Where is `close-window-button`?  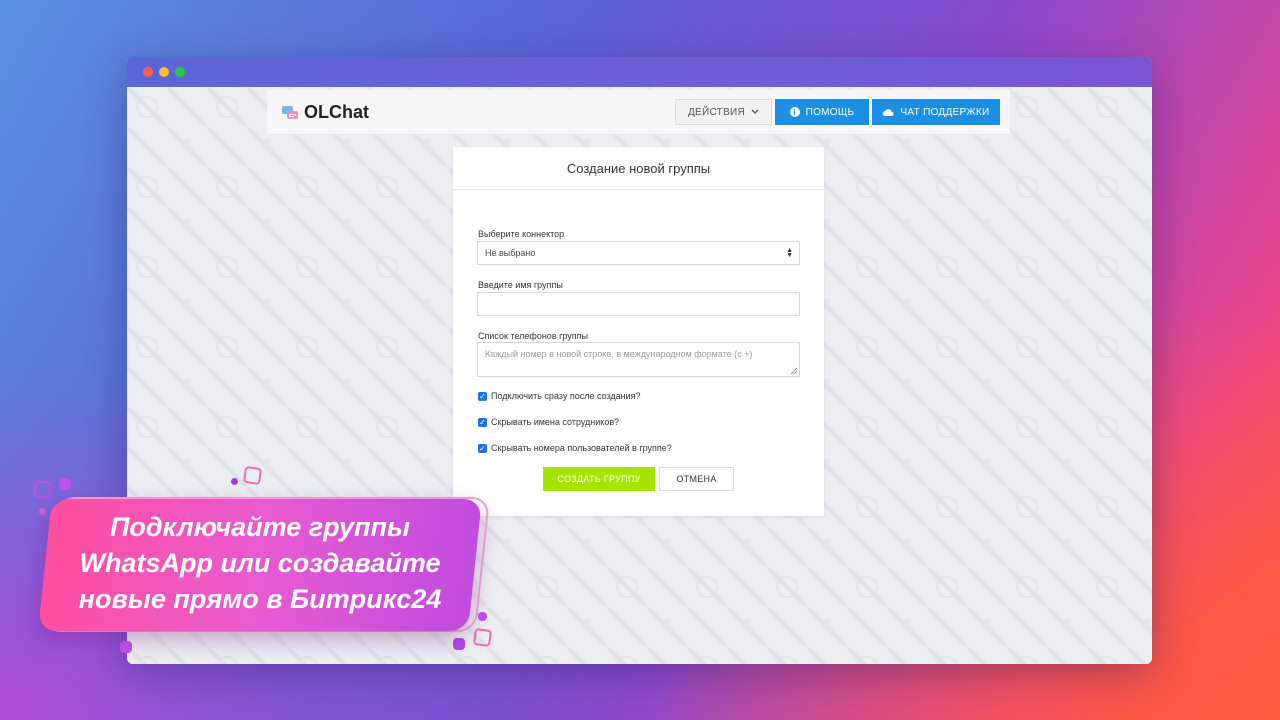
close-window-button is located at coordinates (148, 72).